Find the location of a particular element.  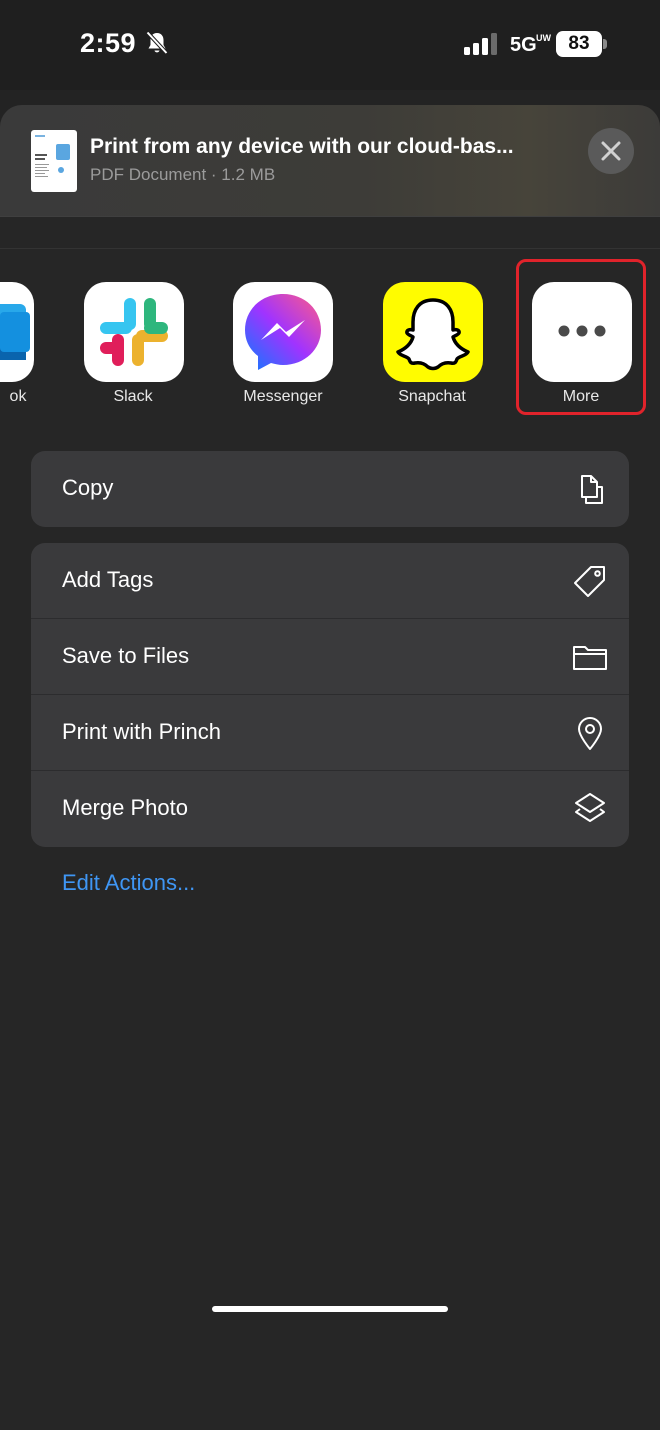

action-label: Copy is located at coordinates (88, 487).